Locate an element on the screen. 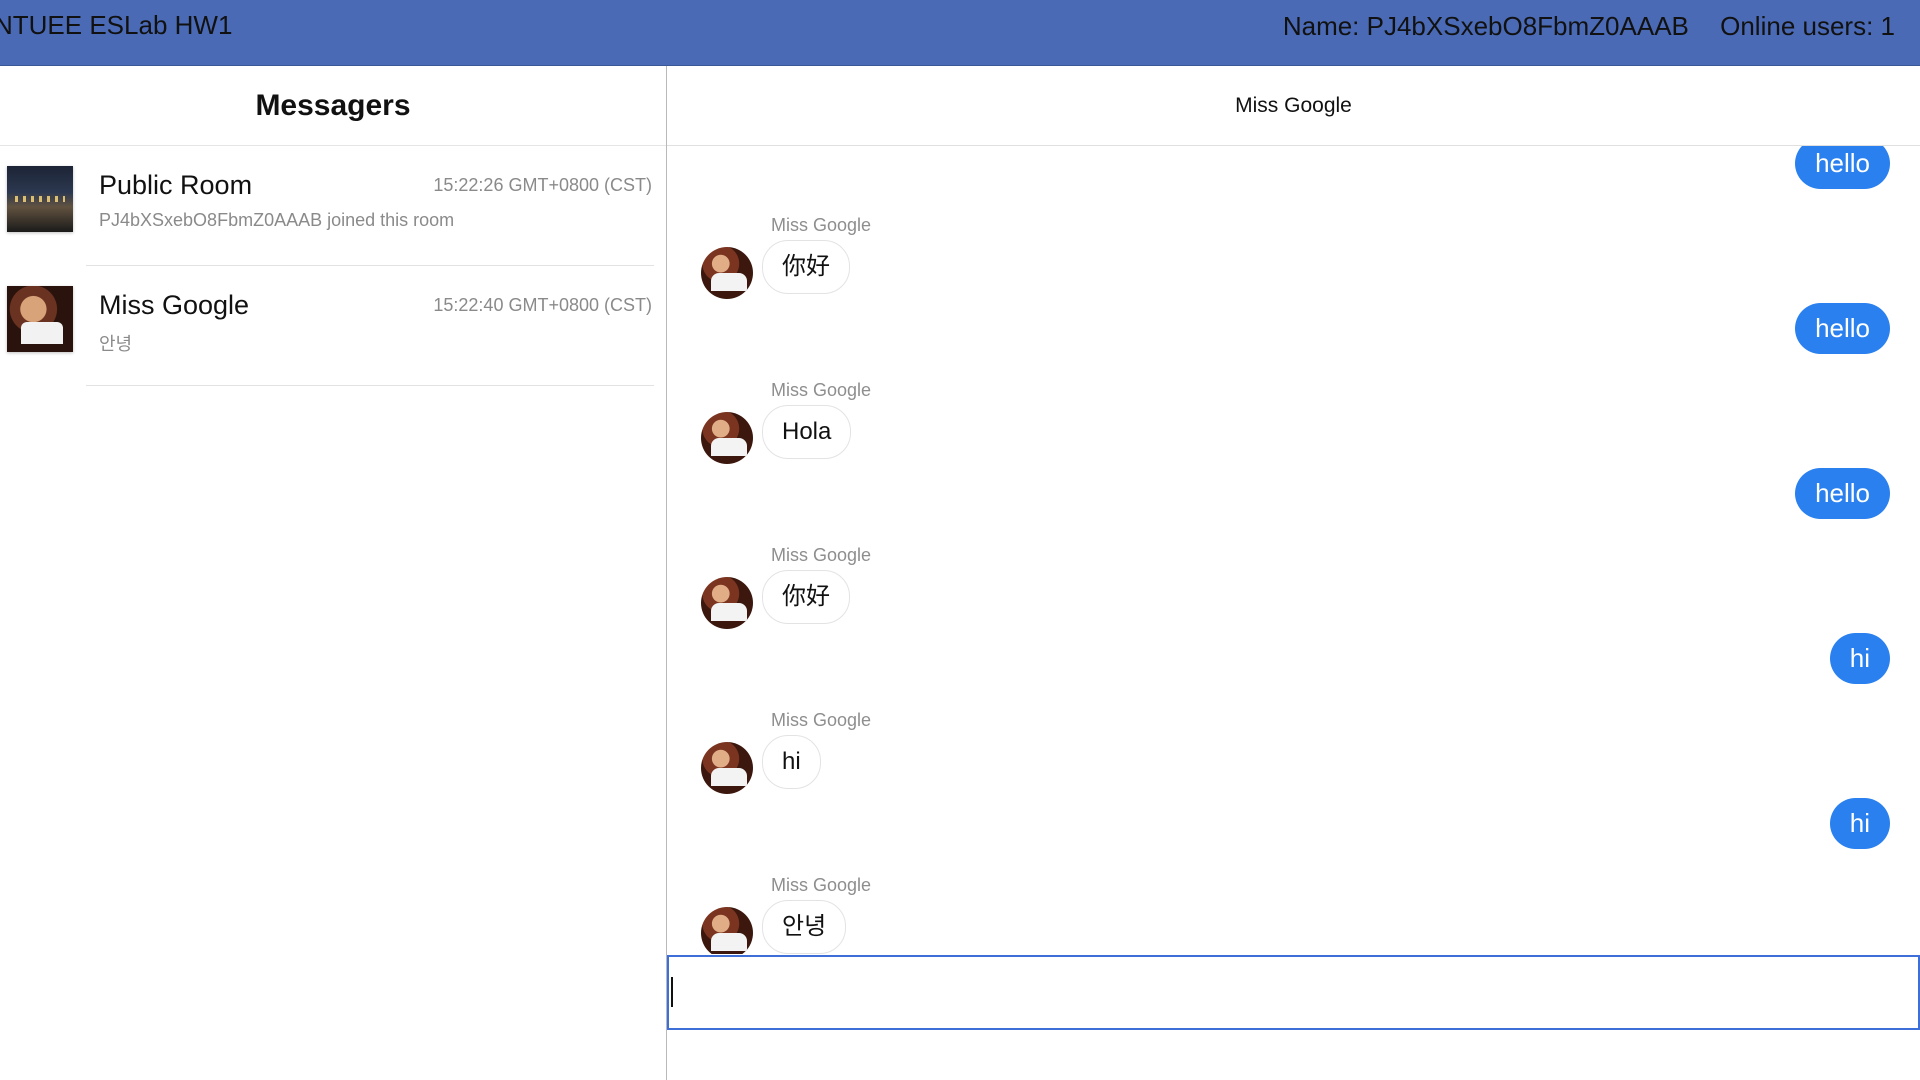  conversation-miss-google: Miss Google 15:22:40 GMT+0800 (CST) 안녕 is located at coordinates (333, 326).